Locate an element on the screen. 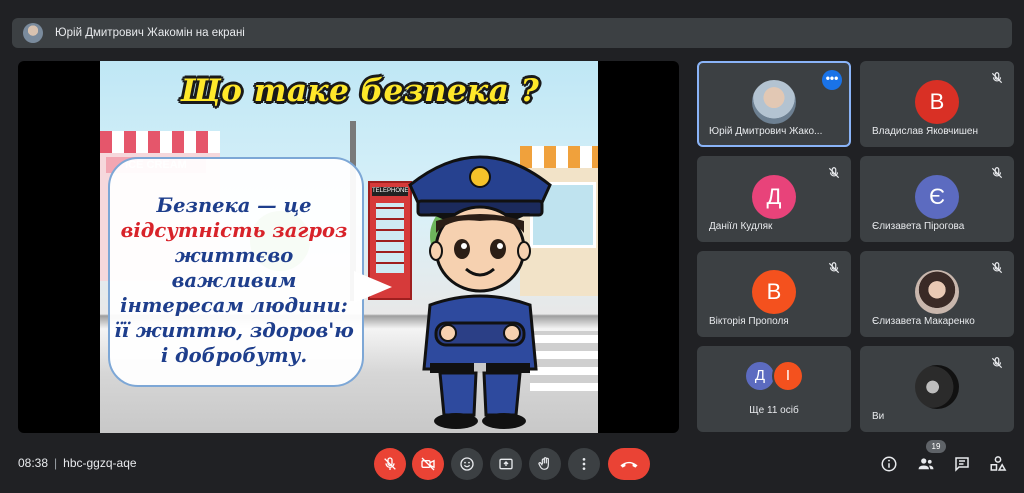 Image resolution: width=1024 pixels, height=493 pixels. raise-hand-button is located at coordinates (545, 464).